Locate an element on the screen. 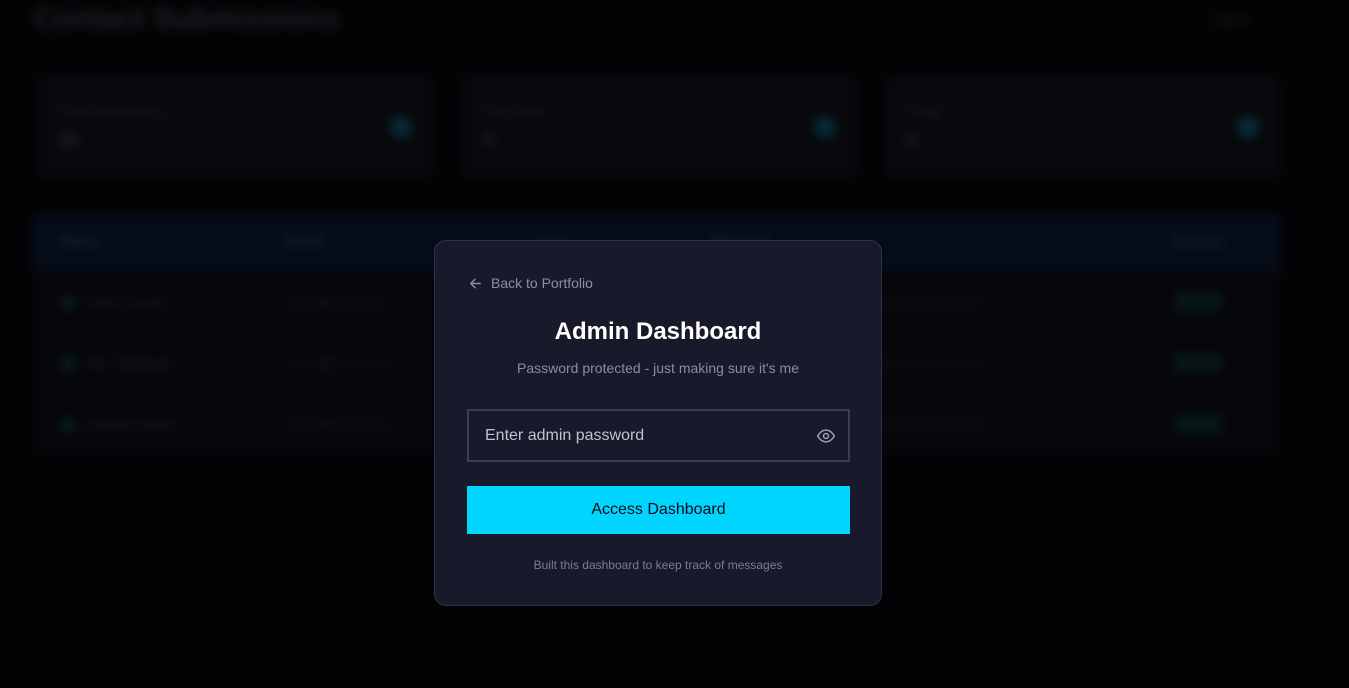 Image resolution: width=1349 pixels, height=688 pixels. password-input is located at coordinates (658, 435).